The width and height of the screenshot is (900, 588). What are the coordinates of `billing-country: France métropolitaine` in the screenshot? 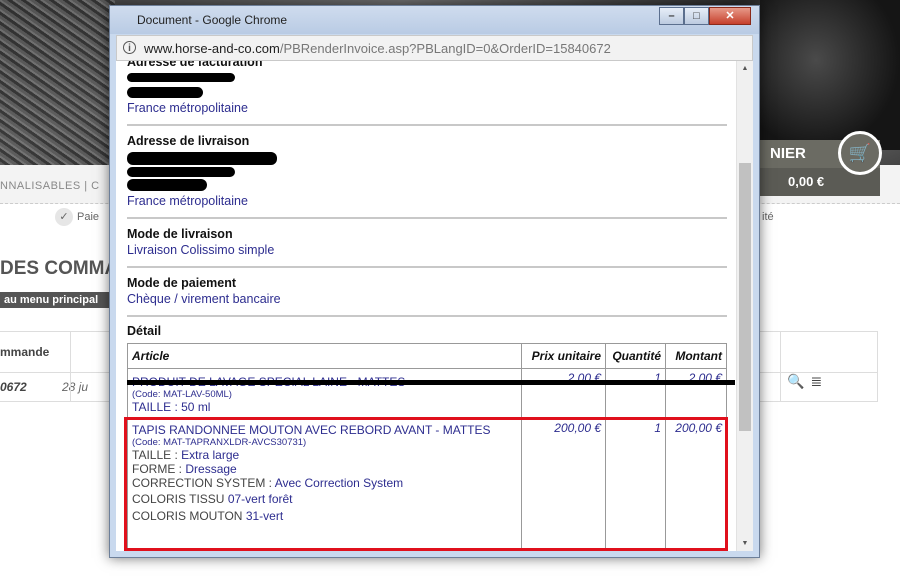 It's located at (187, 108).